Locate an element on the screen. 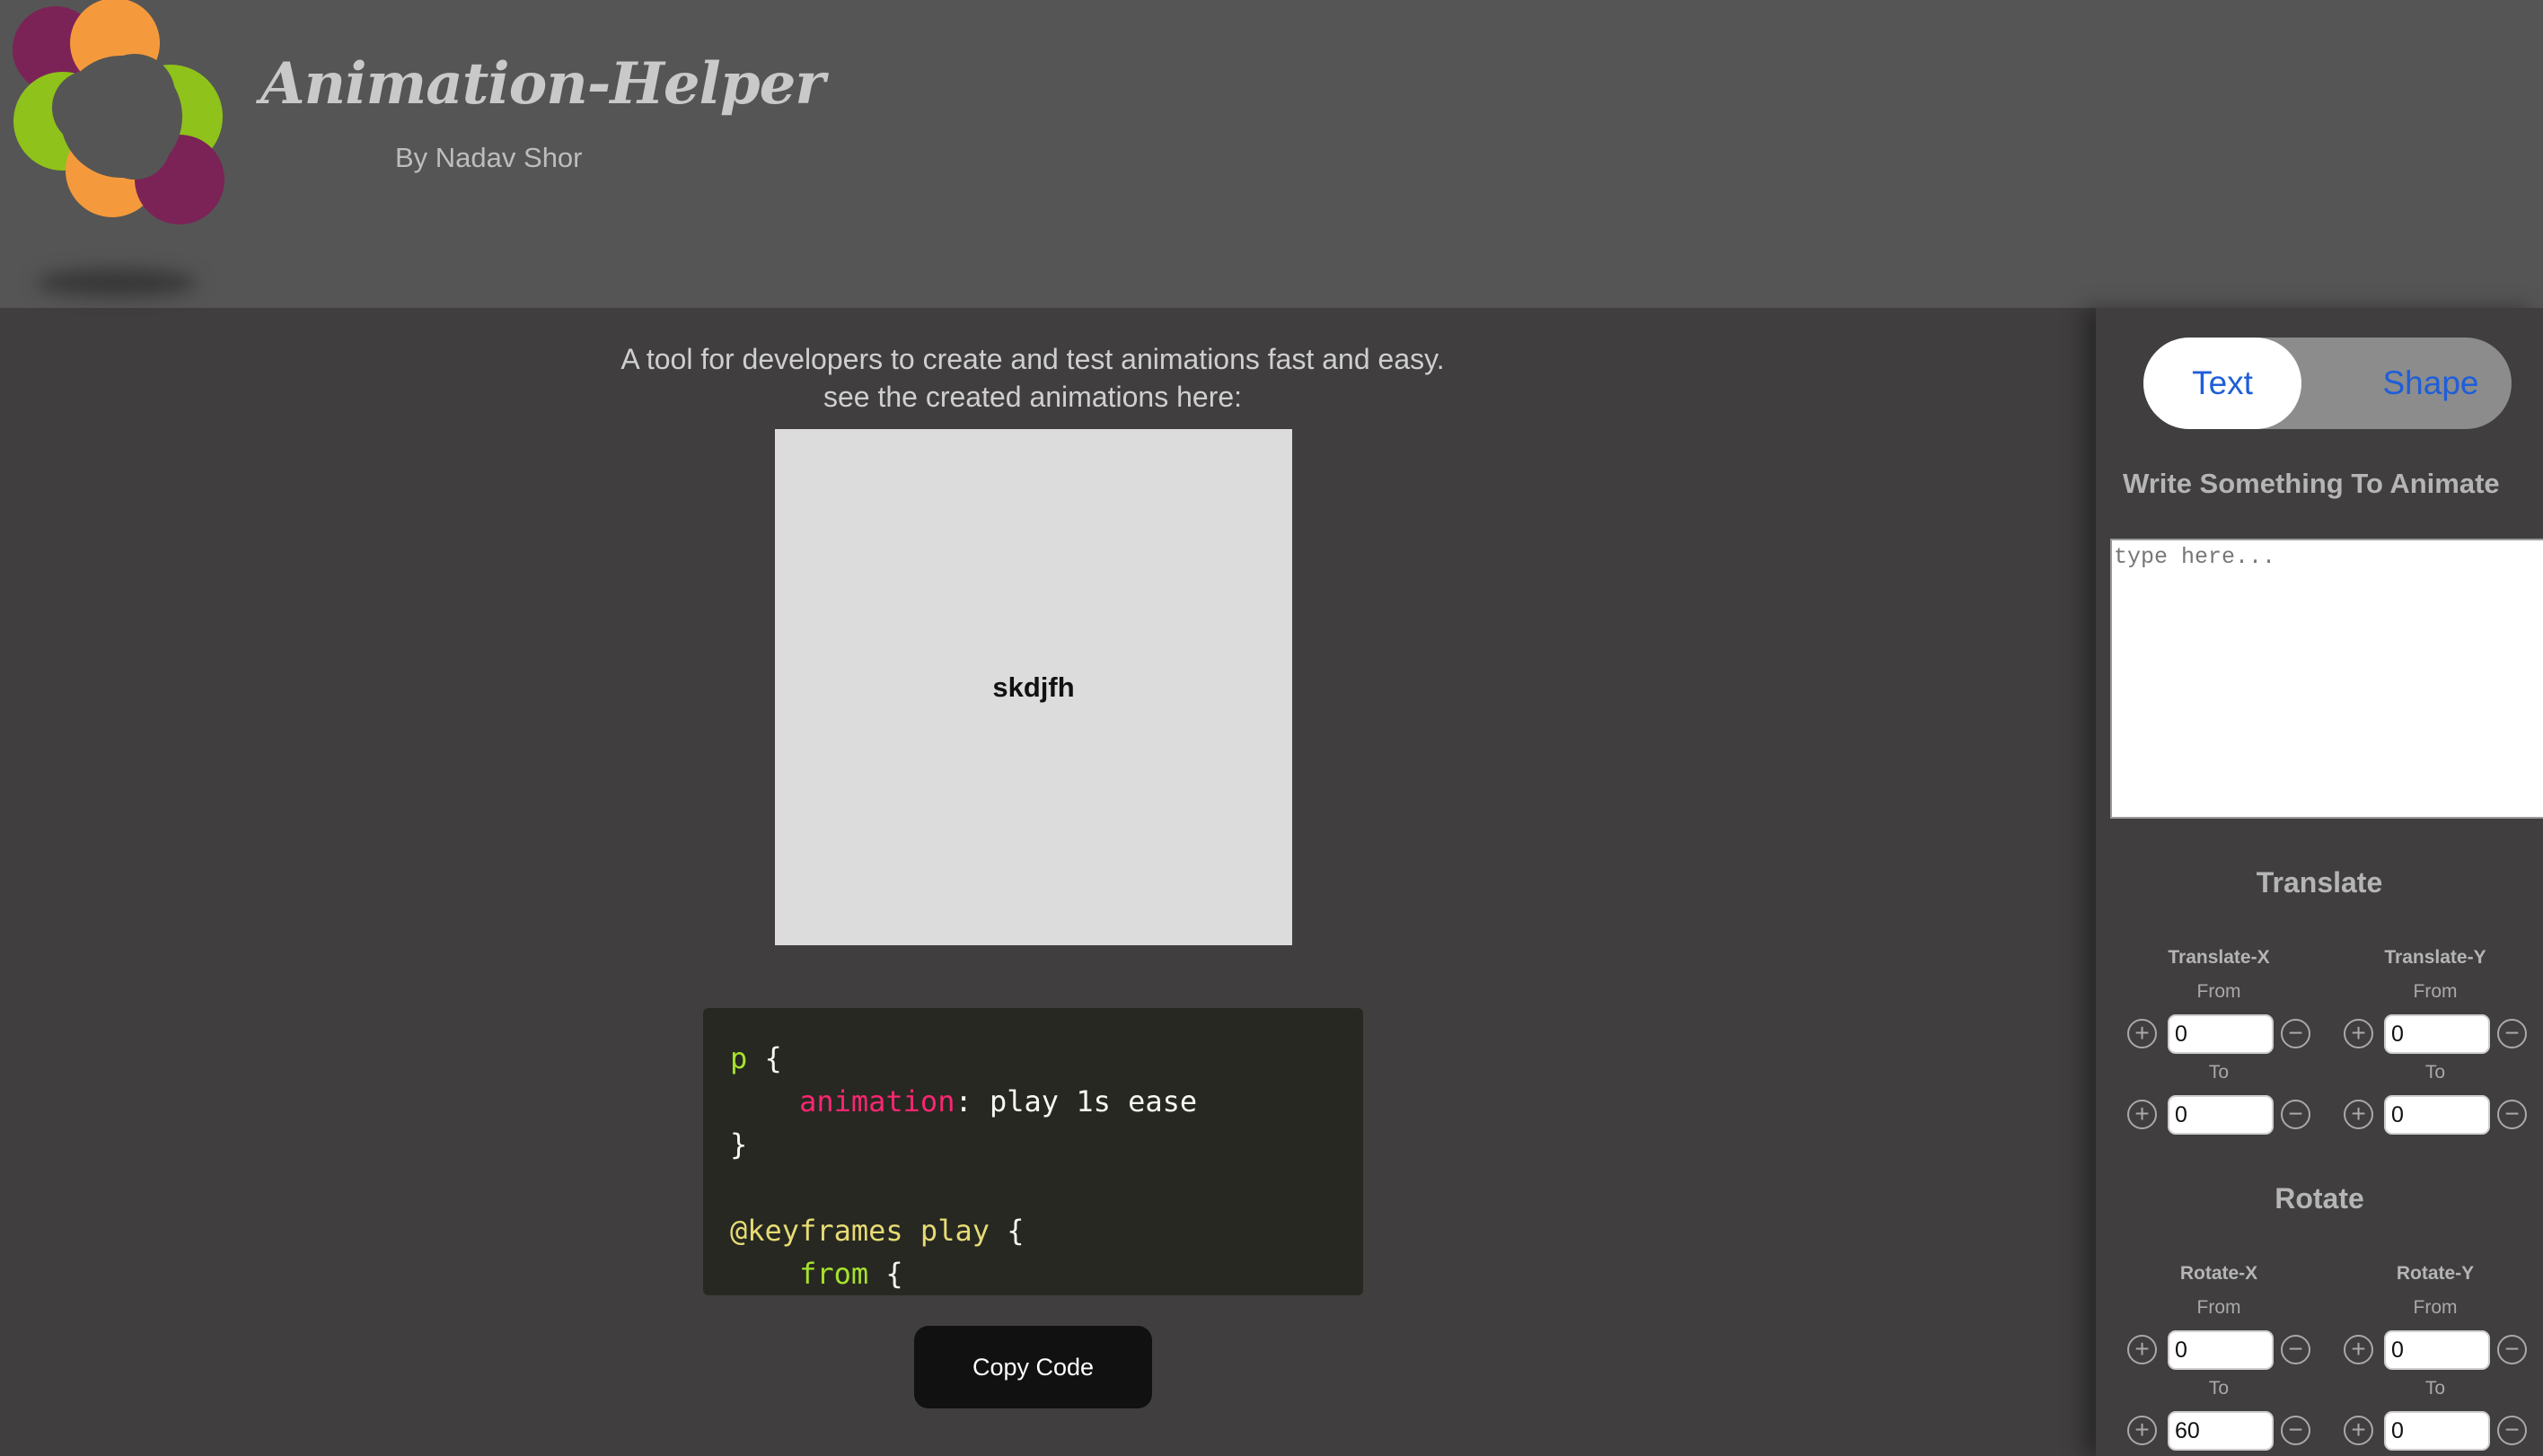 Image resolution: width=2543 pixels, height=1456 pixels. rotate-x-to-input is located at coordinates (2221, 1431).